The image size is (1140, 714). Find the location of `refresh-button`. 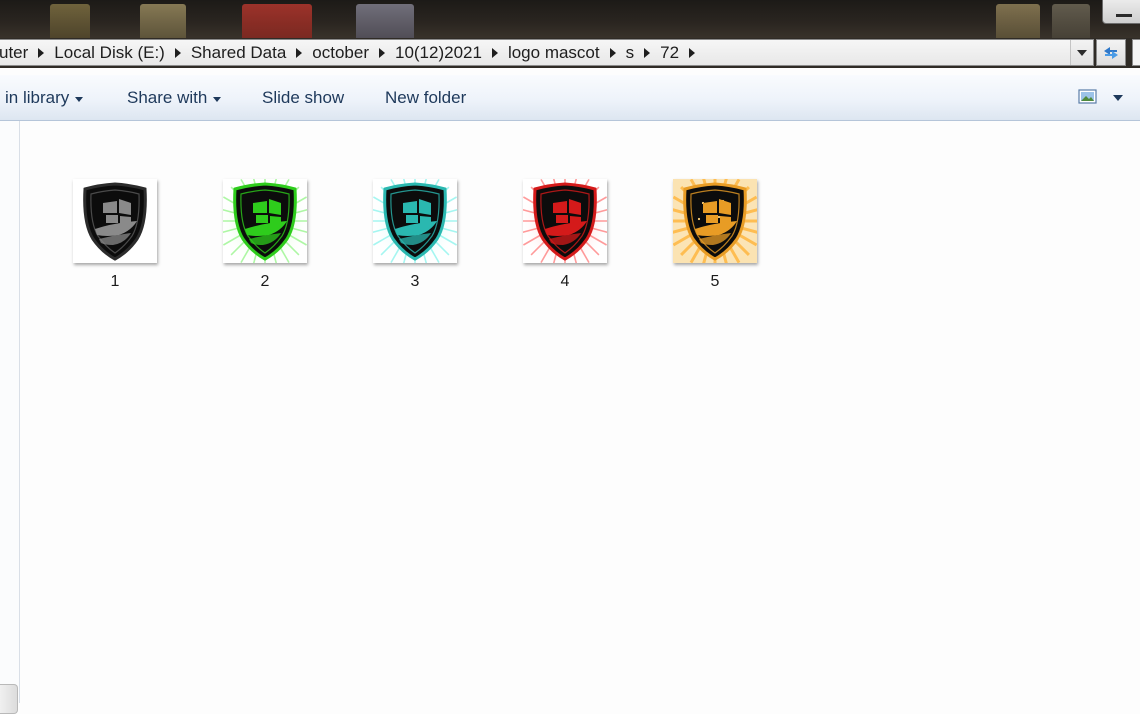

refresh-button is located at coordinates (1111, 52).